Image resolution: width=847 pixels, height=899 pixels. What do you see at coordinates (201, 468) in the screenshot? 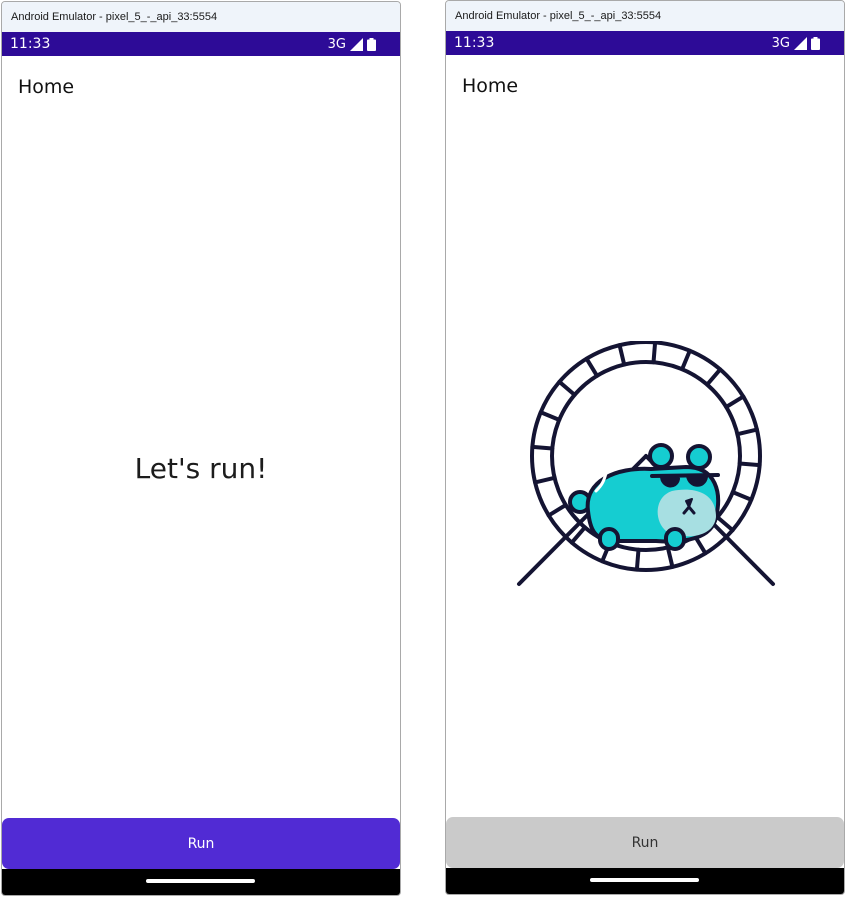
I see `lets-run-label: Let's run!` at bounding box center [201, 468].